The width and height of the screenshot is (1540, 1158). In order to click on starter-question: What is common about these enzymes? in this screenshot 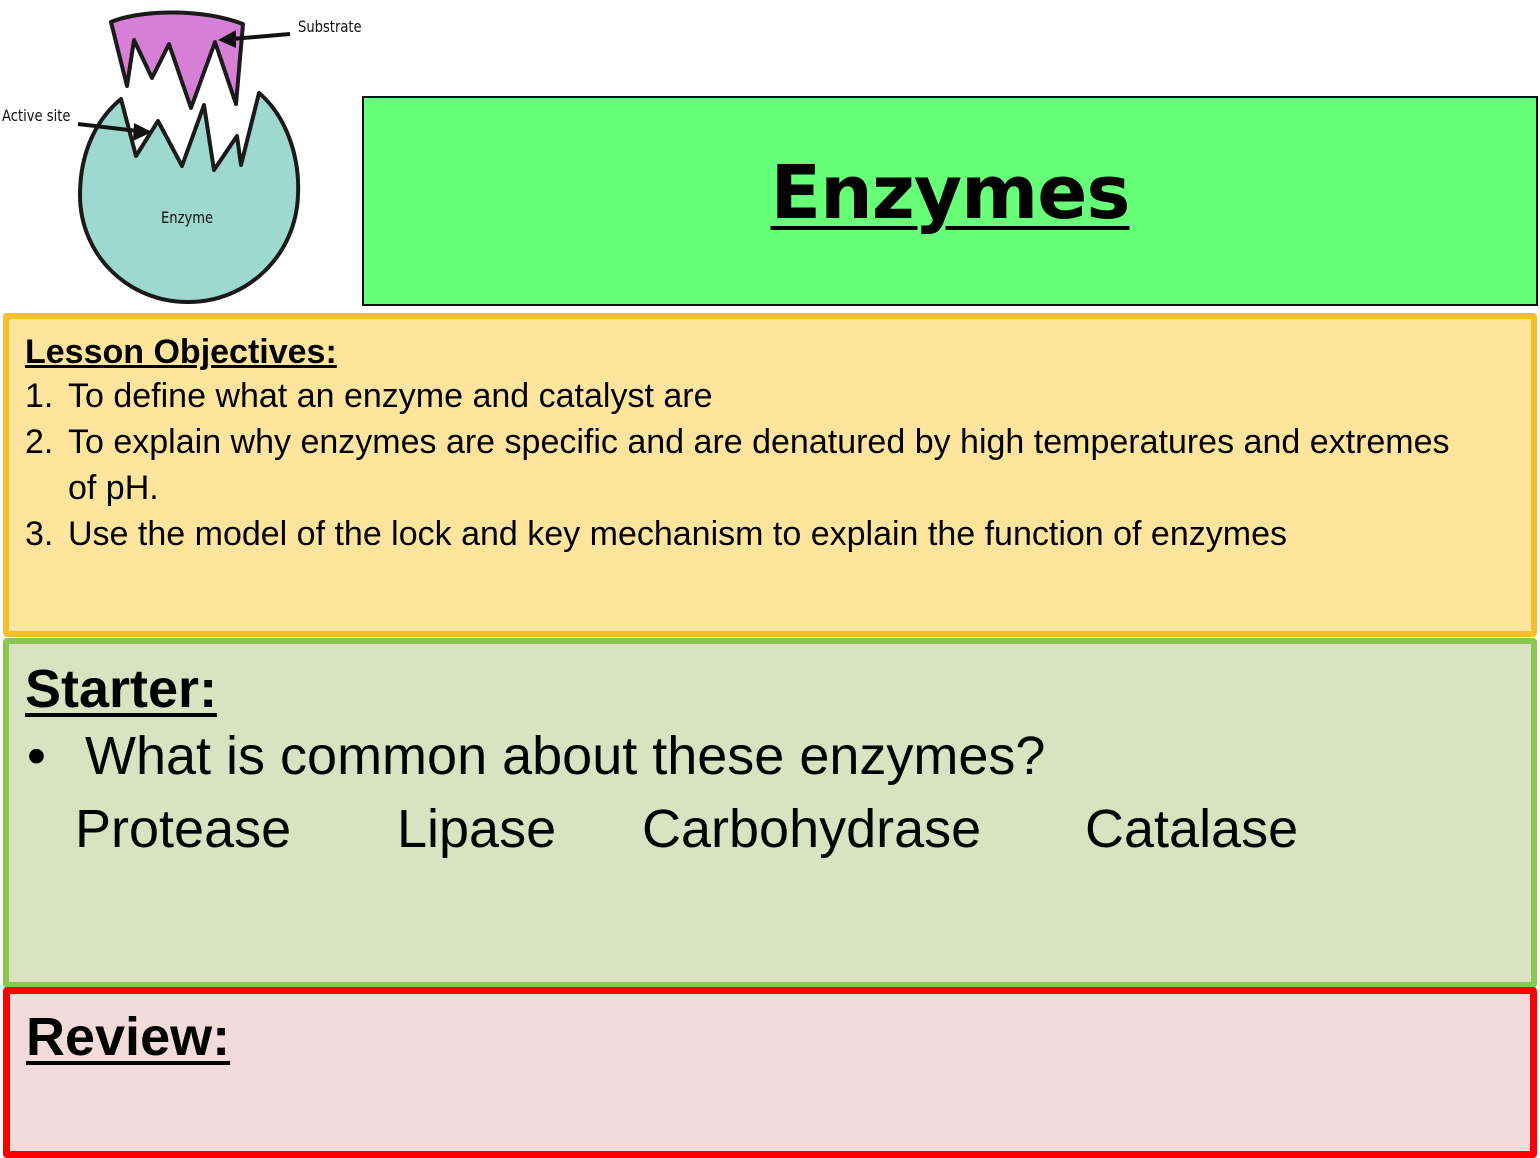, I will do `click(565, 756)`.